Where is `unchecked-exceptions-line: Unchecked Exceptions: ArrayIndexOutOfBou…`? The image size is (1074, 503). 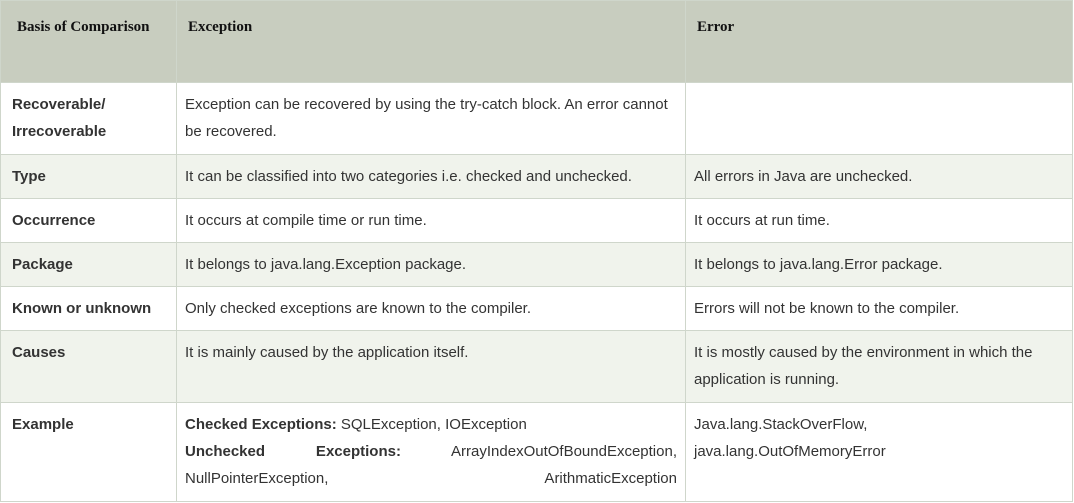 unchecked-exceptions-line: Unchecked Exceptions: ArrayIndexOutOfBou… is located at coordinates (431, 465).